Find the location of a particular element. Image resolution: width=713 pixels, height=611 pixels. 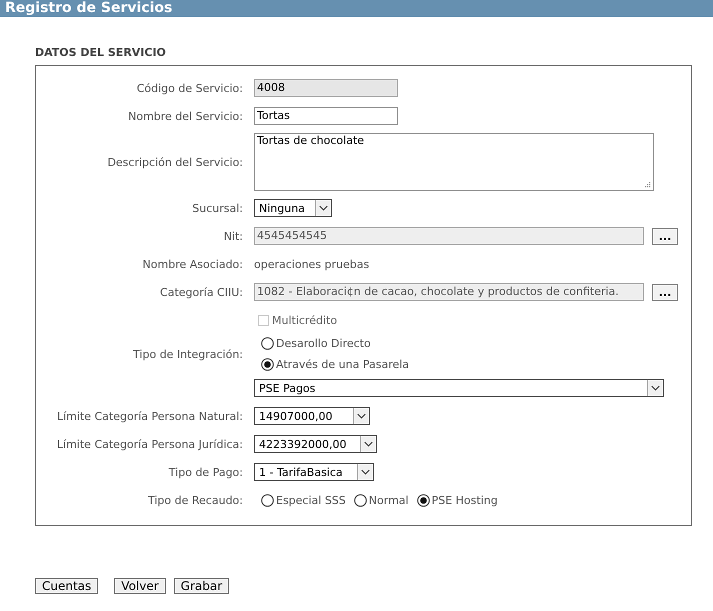

action-button: Grabar is located at coordinates (202, 586).